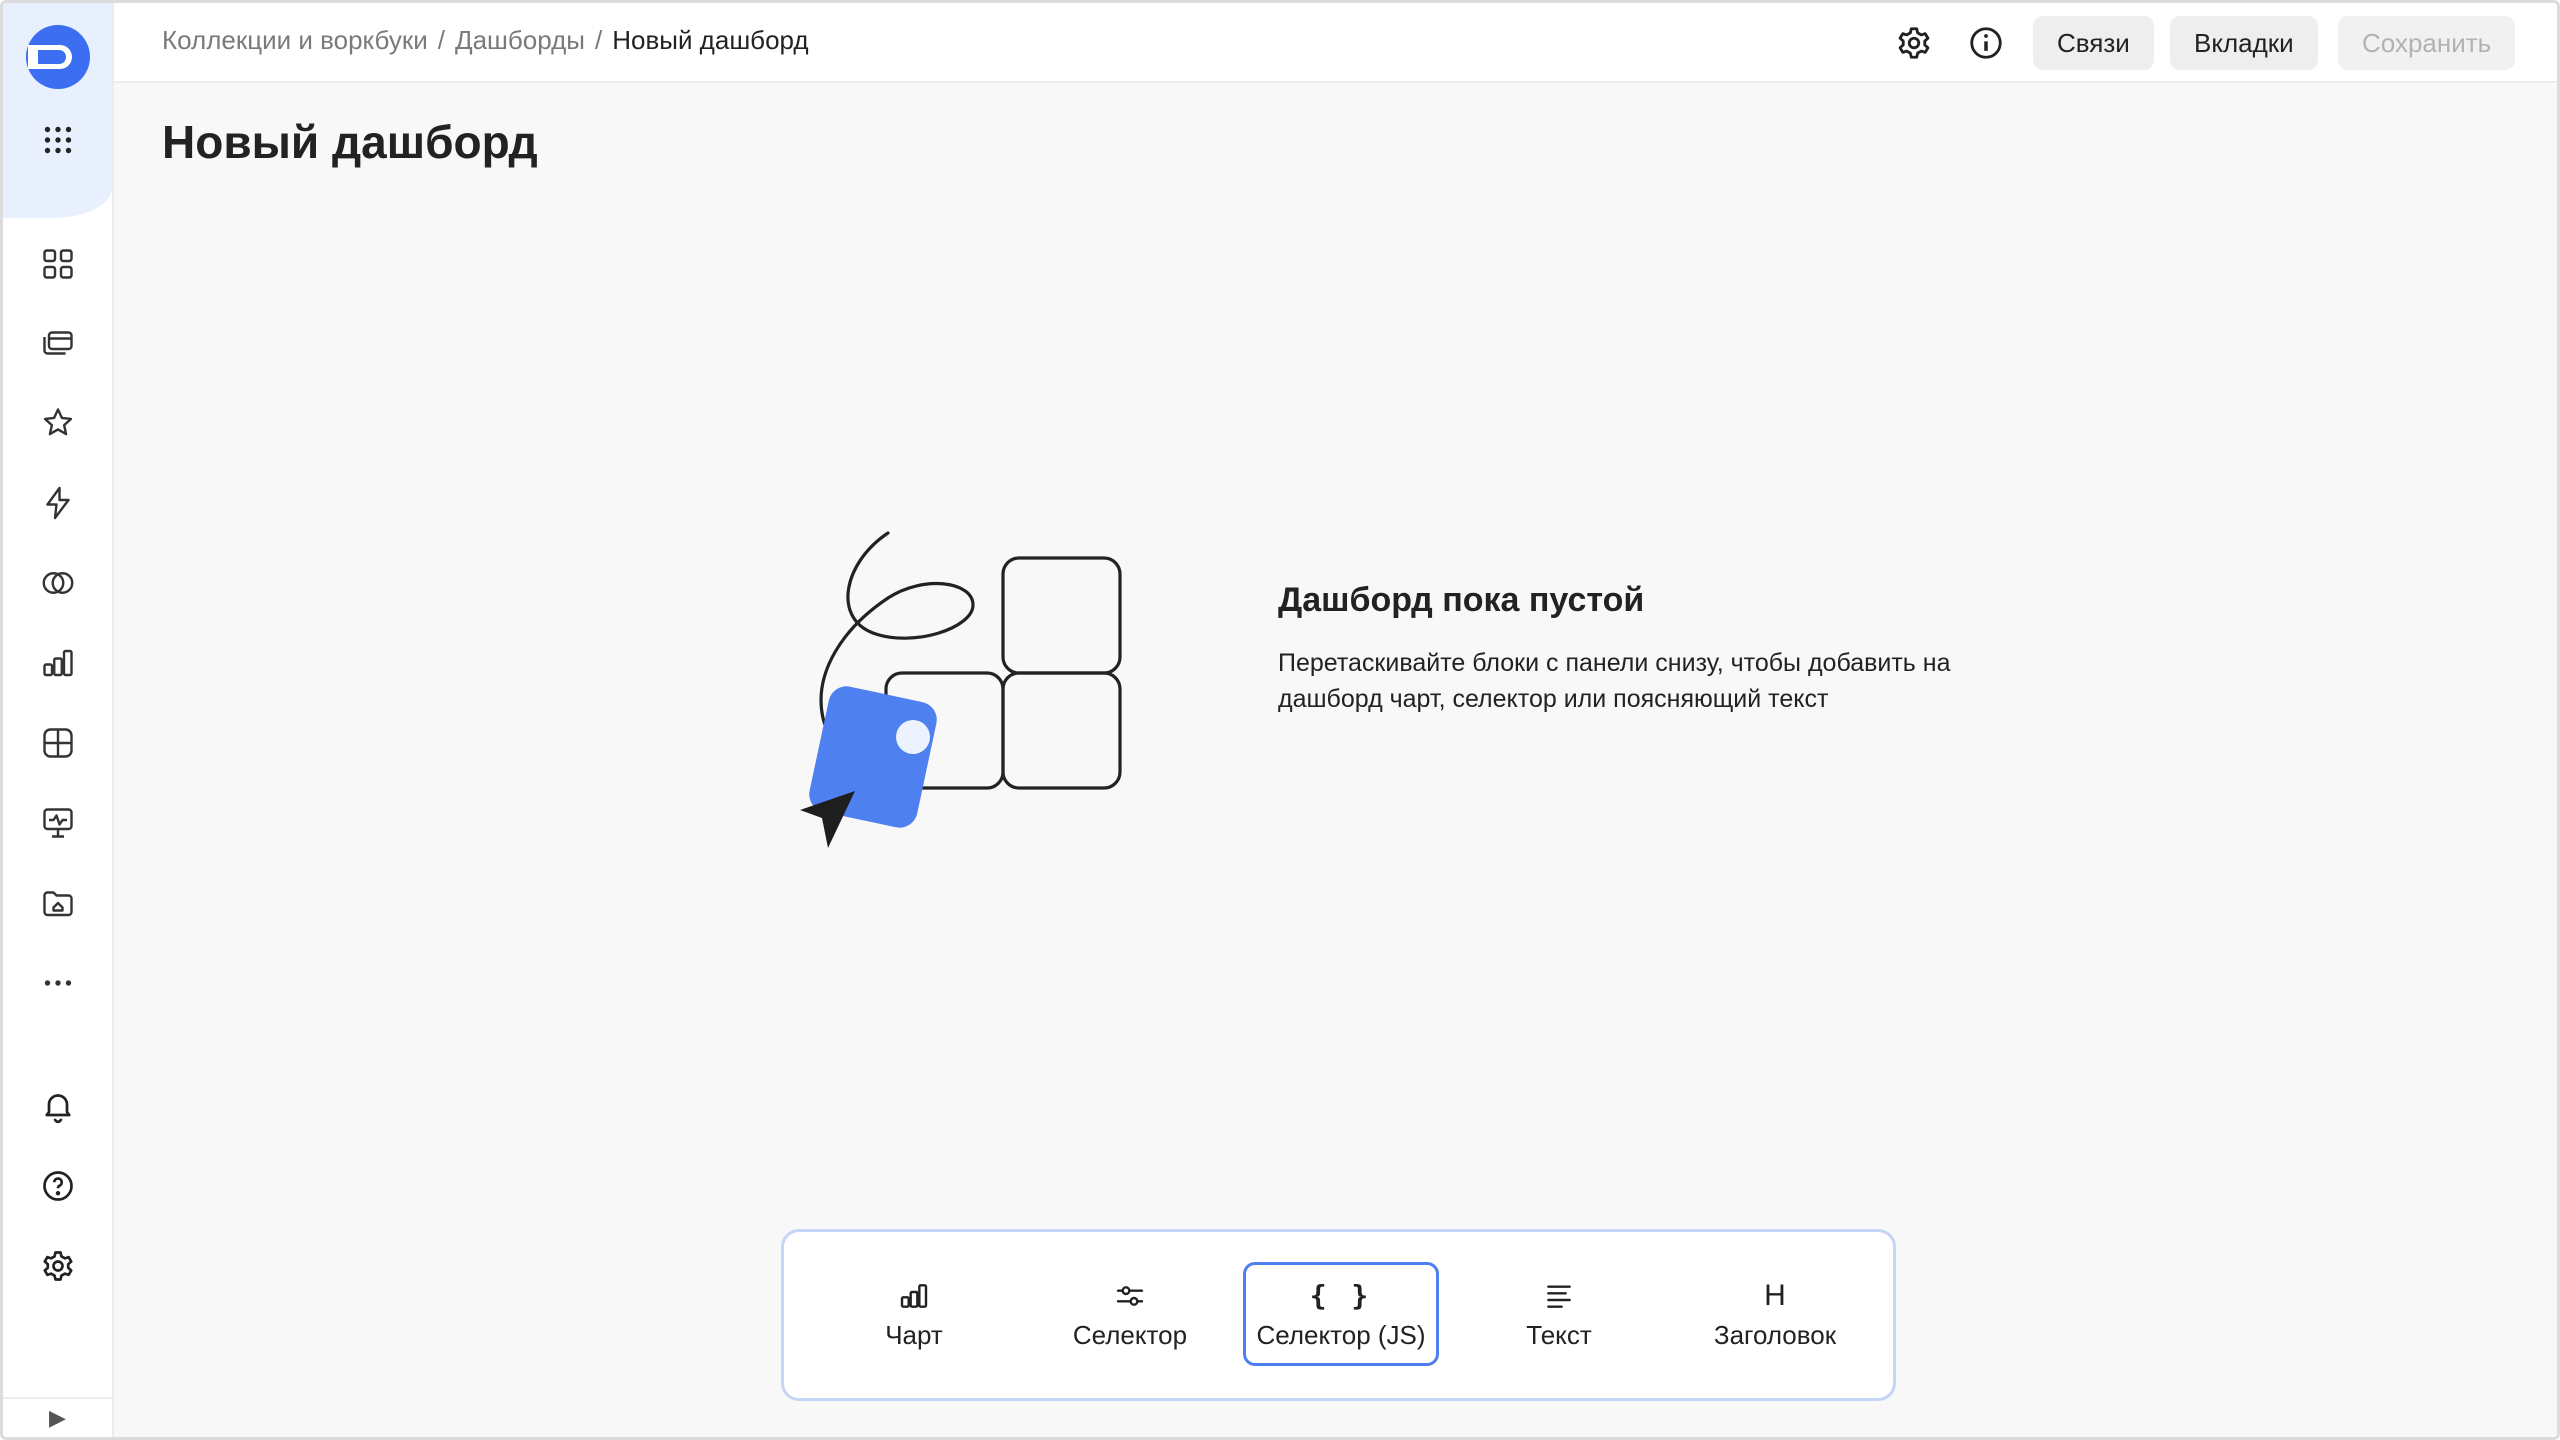  What do you see at coordinates (58, 583) in the screenshot?
I see `datasets-icon` at bounding box center [58, 583].